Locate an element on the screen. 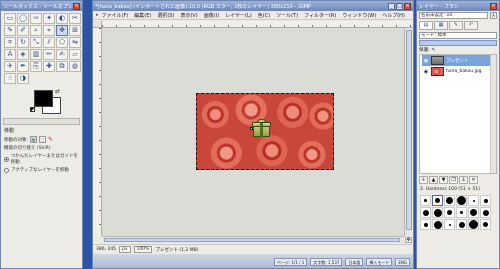  move-selection-mode-button: ⬚ is located at coordinates (43, 139).